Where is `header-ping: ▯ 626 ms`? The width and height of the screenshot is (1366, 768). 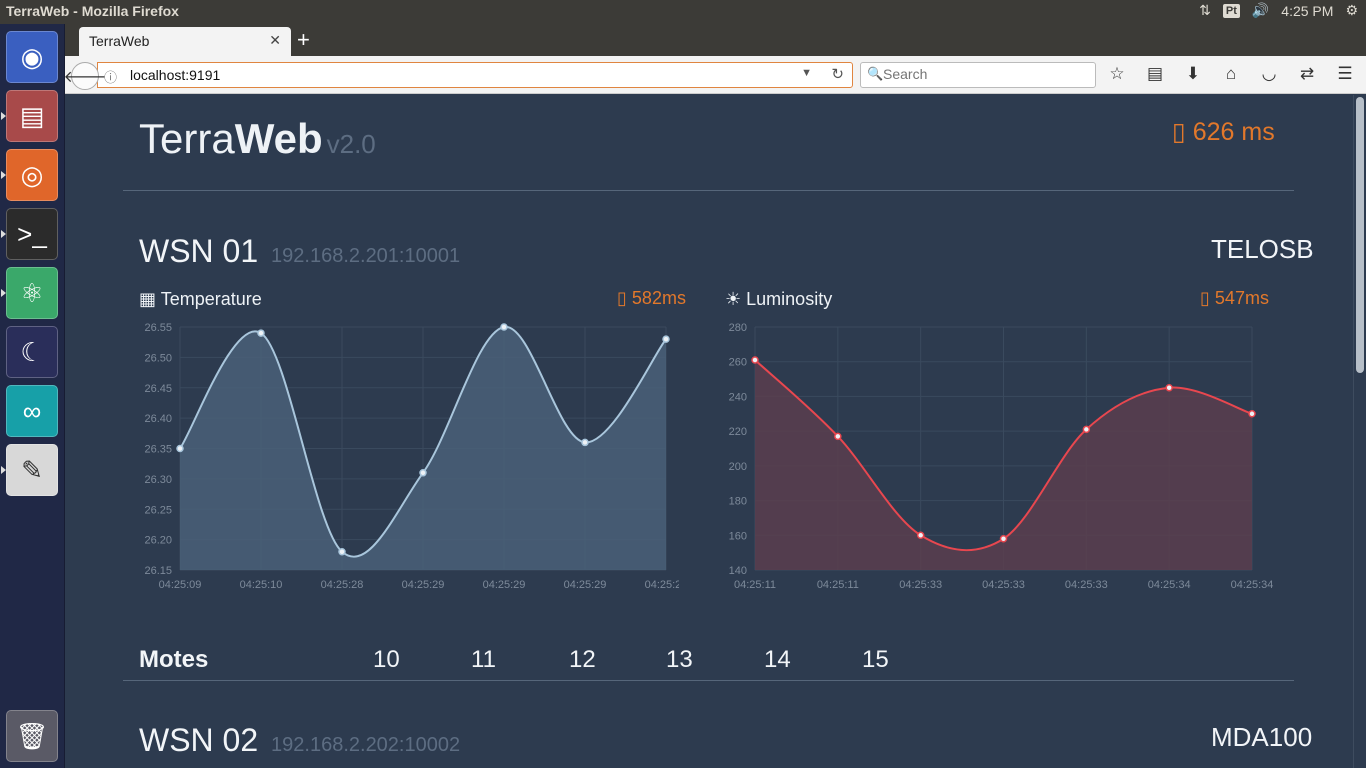
header-ping: ▯ 626 ms is located at coordinates (1223, 132).